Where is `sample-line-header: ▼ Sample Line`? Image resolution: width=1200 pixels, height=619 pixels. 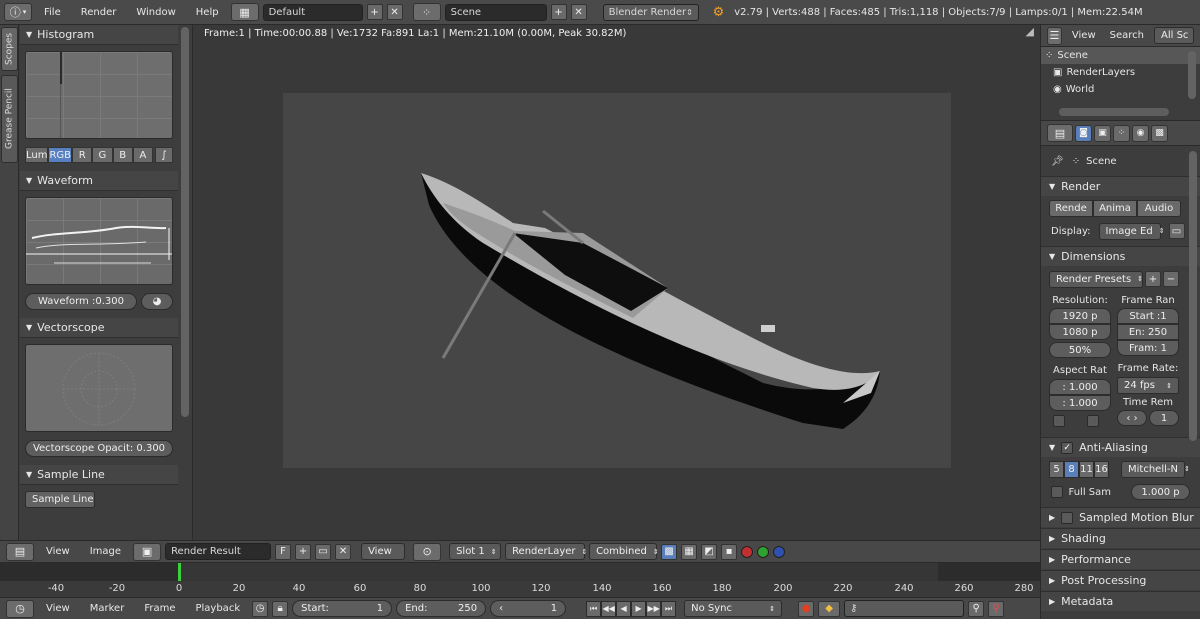
sample-line-header: ▼ Sample Line is located at coordinates (99, 475).